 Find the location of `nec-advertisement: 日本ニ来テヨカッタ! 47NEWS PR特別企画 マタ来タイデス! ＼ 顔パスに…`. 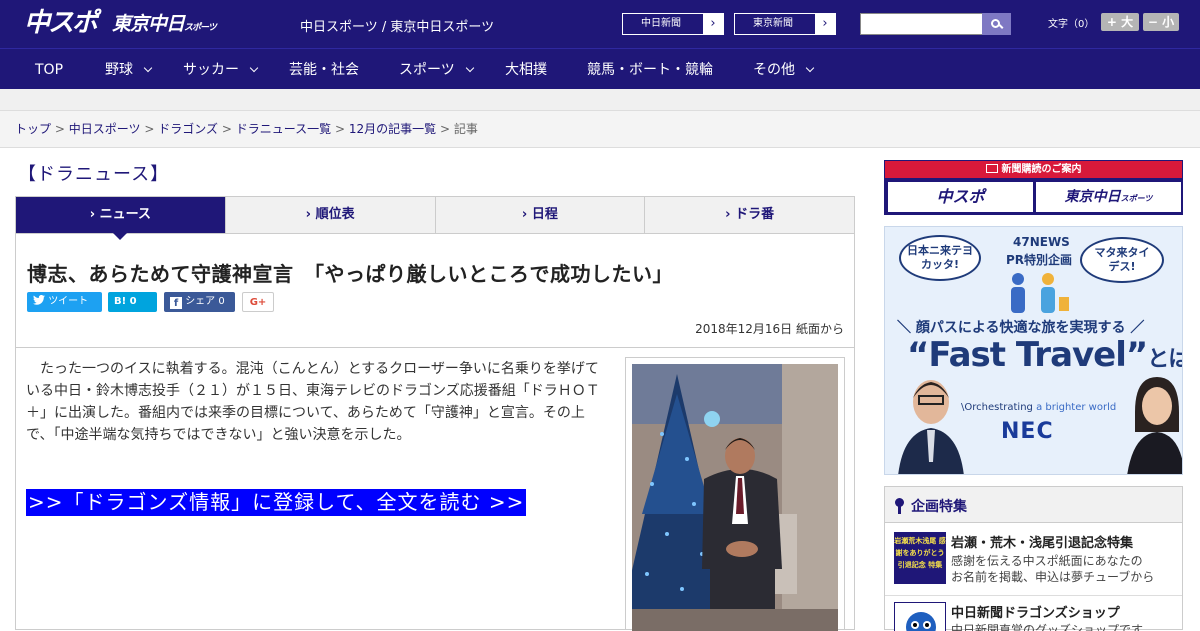

nec-advertisement: 日本ニ来テヨカッタ! 47NEWS PR特別企画 マタ来タイデス! ＼ 顔パスに… is located at coordinates (1033, 350).